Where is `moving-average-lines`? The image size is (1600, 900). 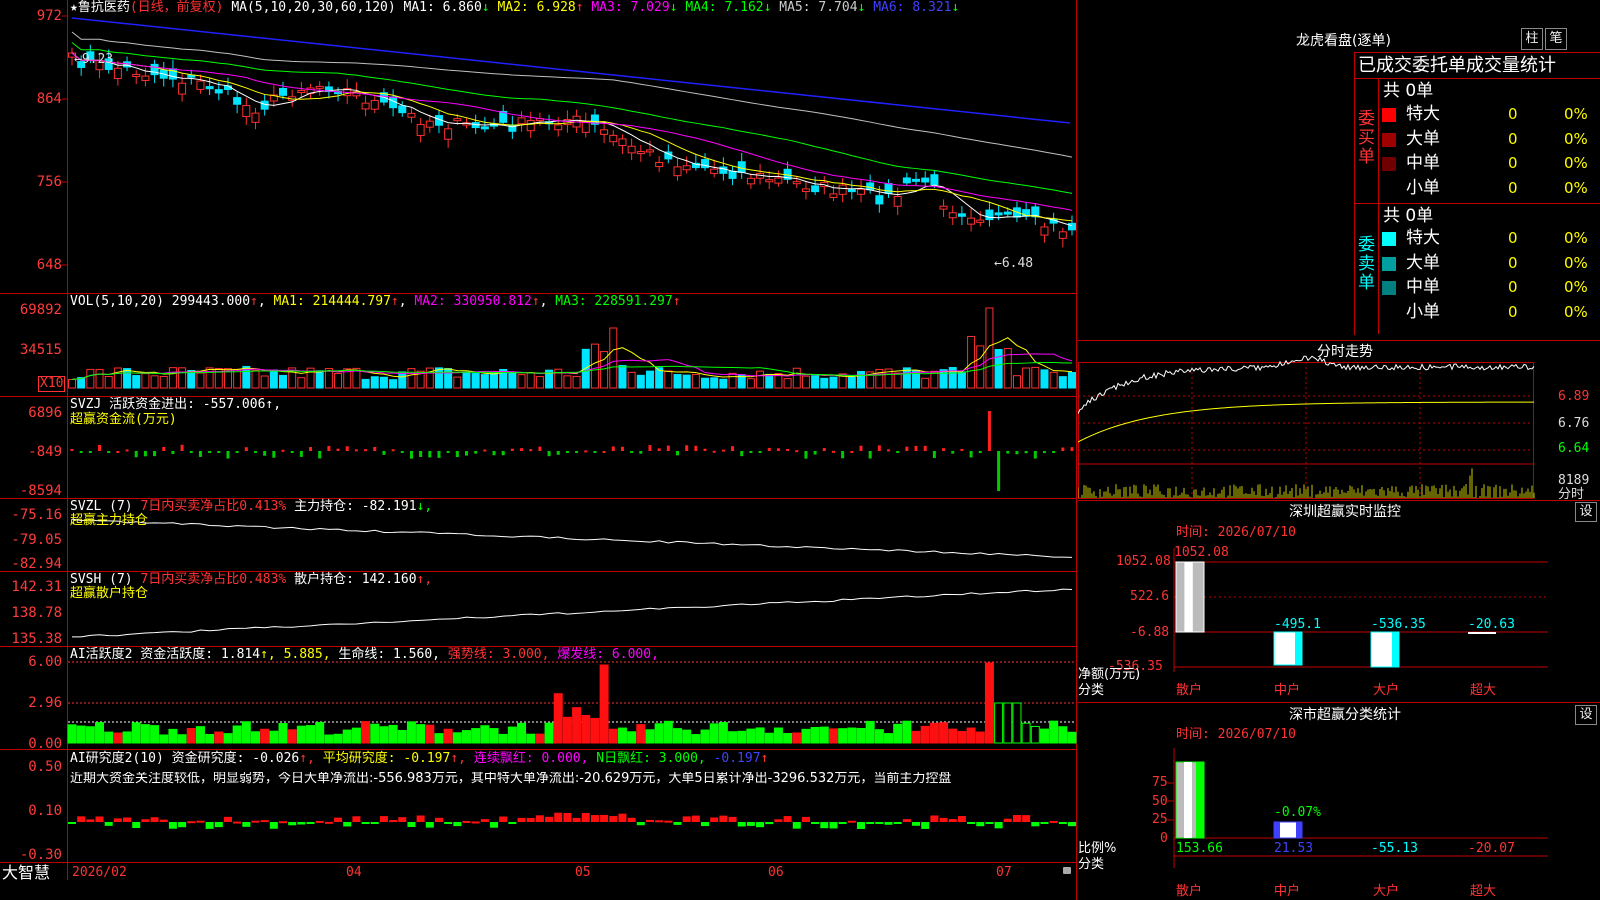 moving-average-lines is located at coordinates (572, 122).